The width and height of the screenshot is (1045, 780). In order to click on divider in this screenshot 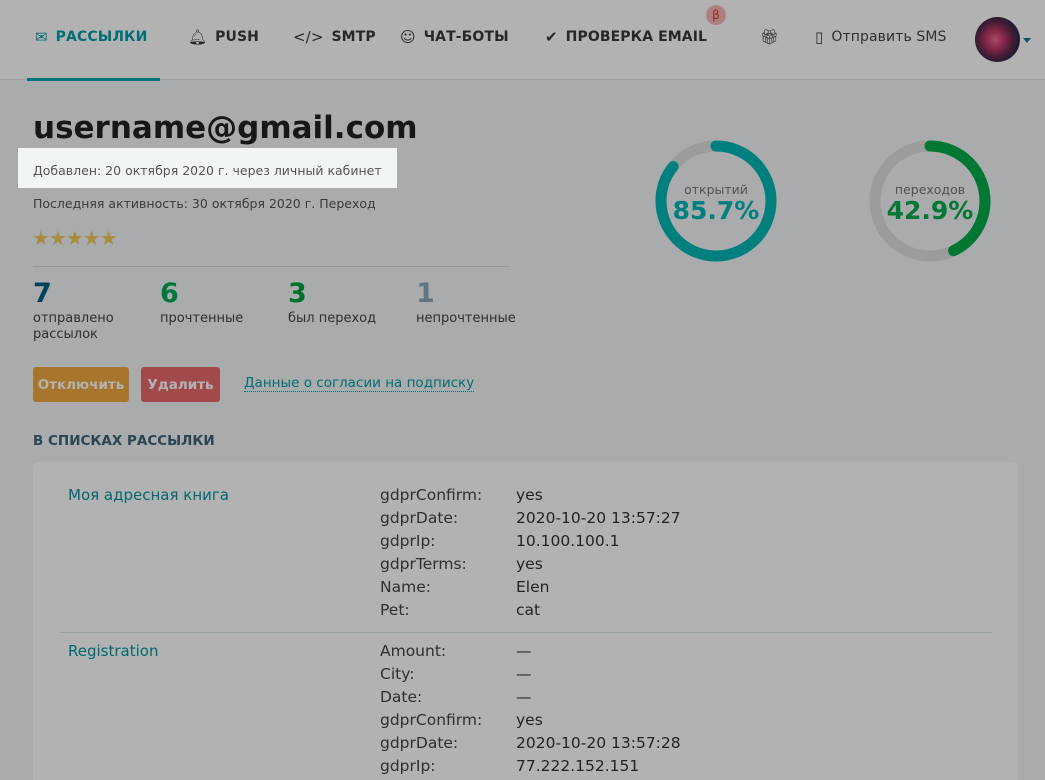, I will do `click(271, 266)`.